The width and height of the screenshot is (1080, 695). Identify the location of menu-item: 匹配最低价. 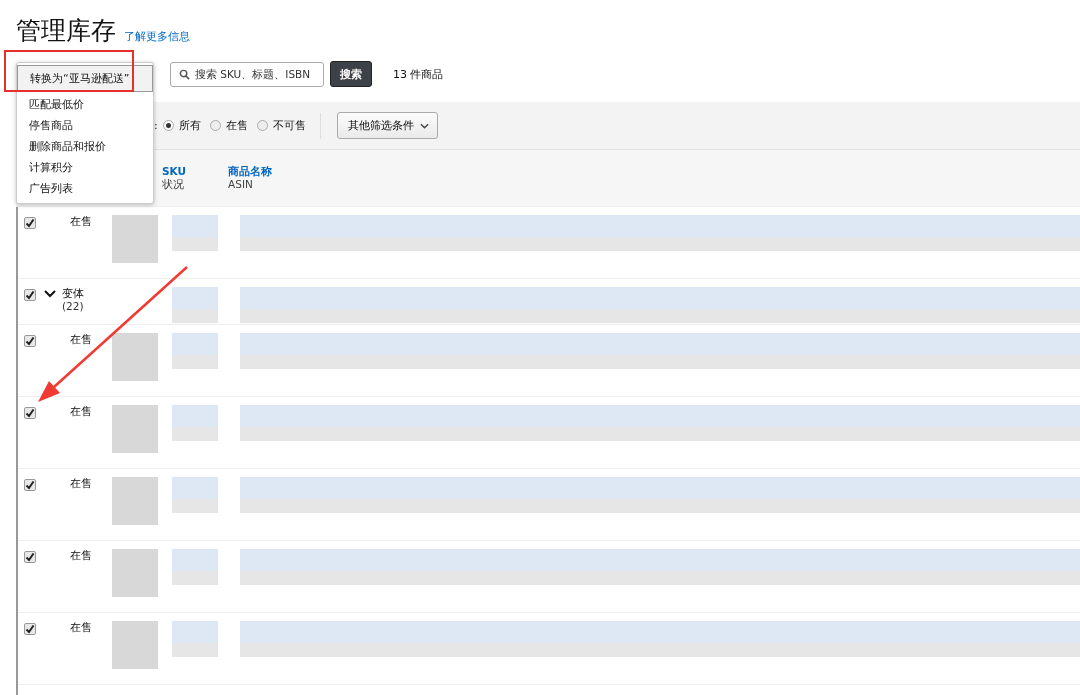
(85, 104).